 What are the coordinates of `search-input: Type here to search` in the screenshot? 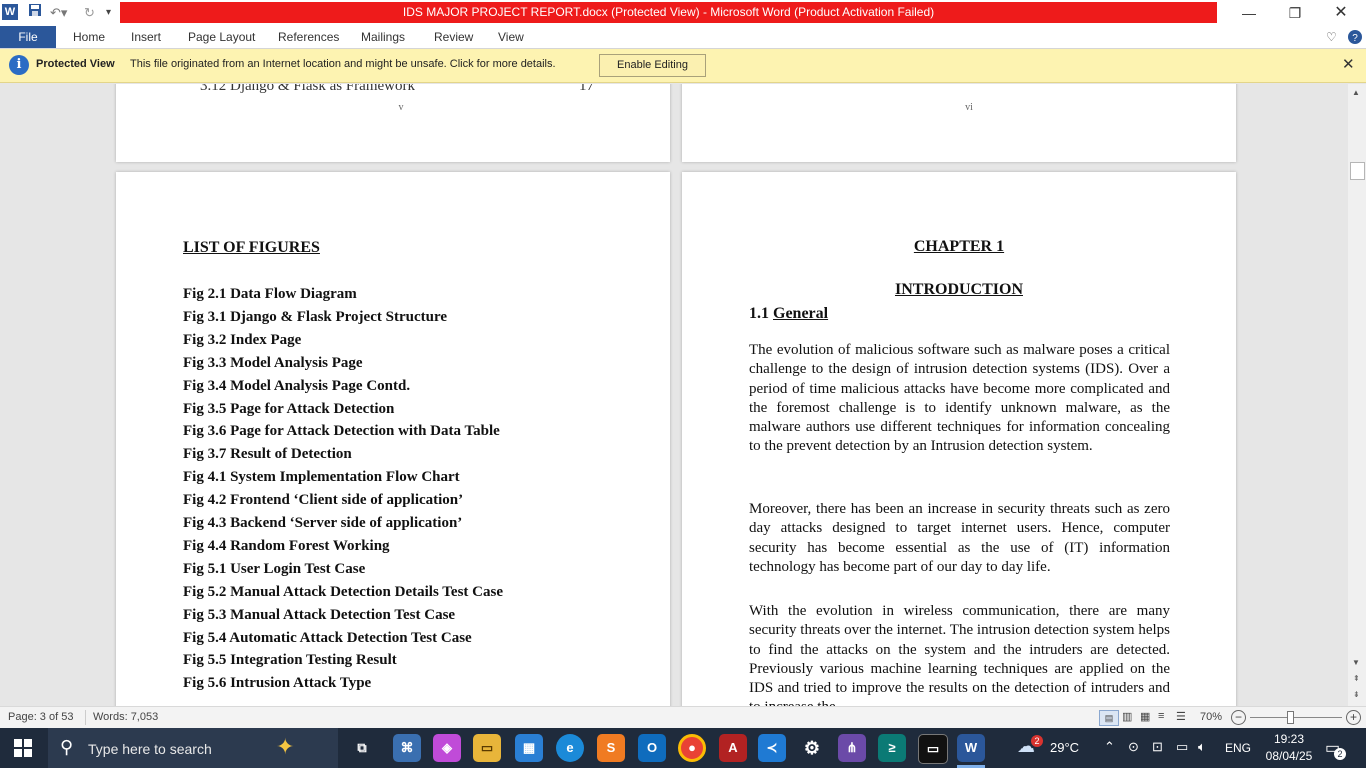 It's located at (150, 749).